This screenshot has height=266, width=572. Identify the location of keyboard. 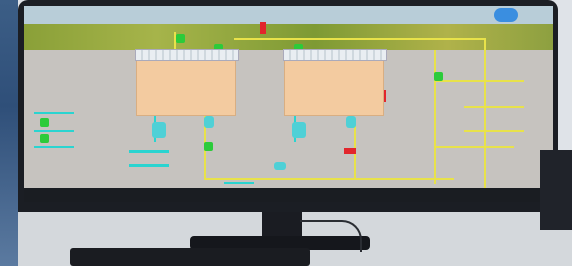
(190, 257).